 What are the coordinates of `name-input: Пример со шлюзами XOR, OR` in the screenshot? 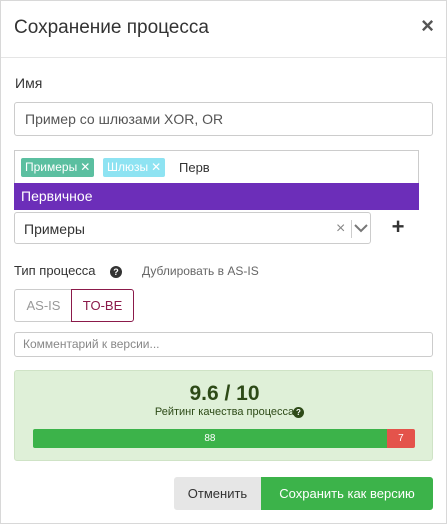 It's located at (223, 119).